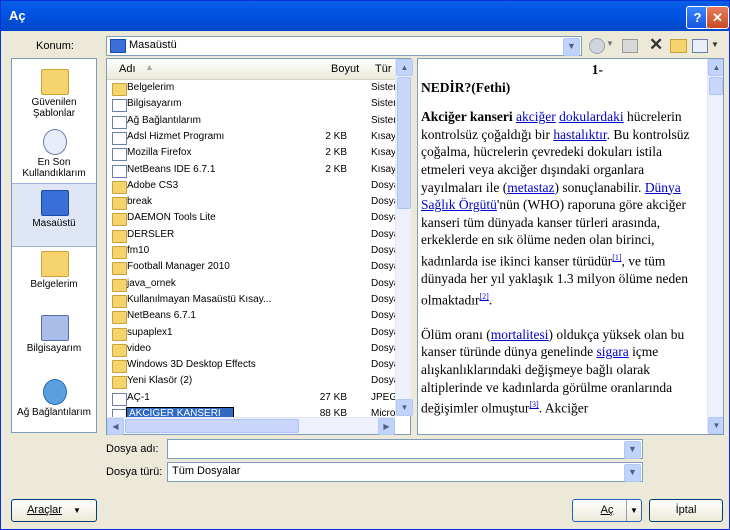 The image size is (730, 530). What do you see at coordinates (251, 89) in the screenshot?
I see `file-row: Belgelerim Sistem` at bounding box center [251, 89].